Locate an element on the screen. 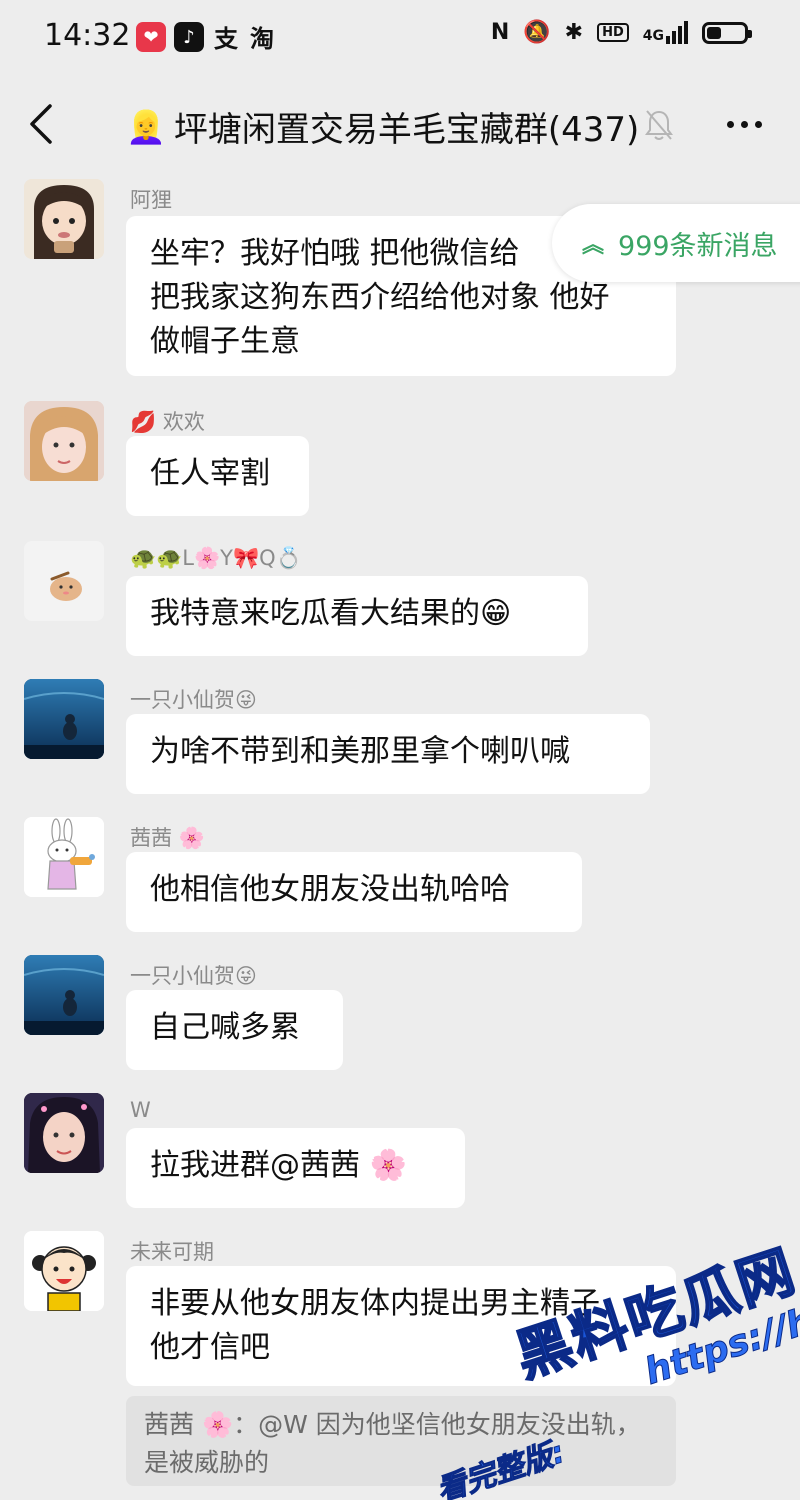 The image size is (800, 1500). message-bubble: 非要从他女朋友体内提出男主精子 他才信吧 is located at coordinates (401, 1326).